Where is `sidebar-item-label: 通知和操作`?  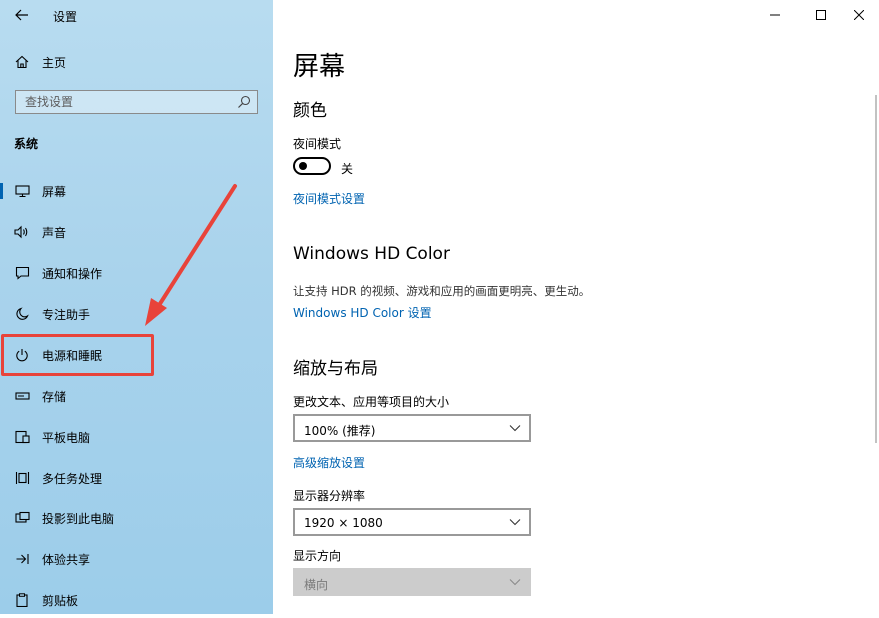
sidebar-item-label: 通知和操作 is located at coordinates (72, 273).